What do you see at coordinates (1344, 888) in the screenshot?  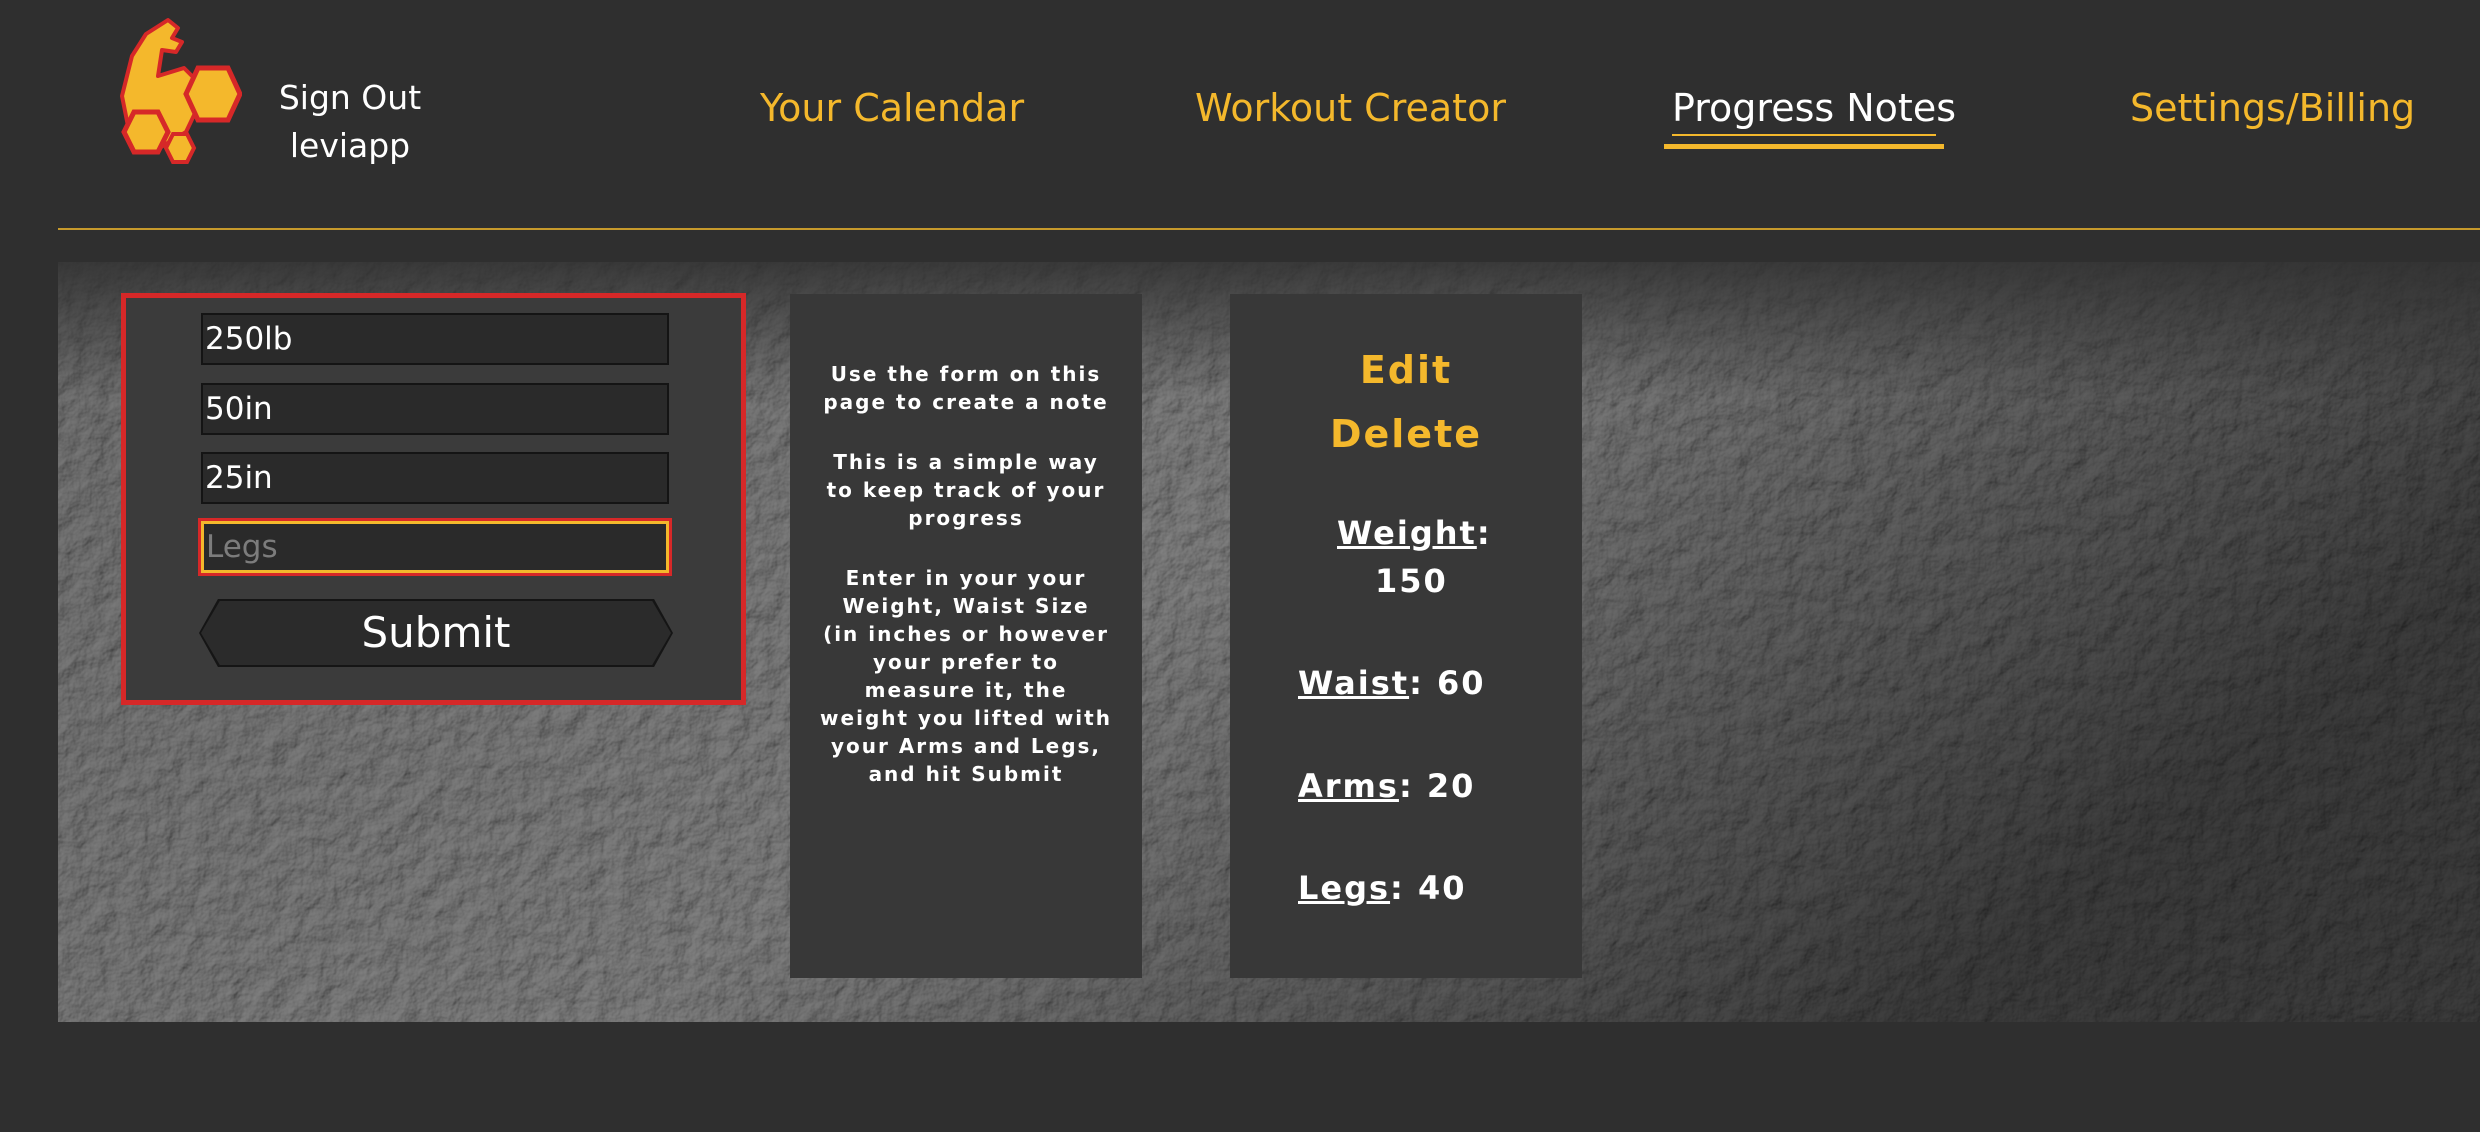 I see `legs-stat-label: Legs` at bounding box center [1344, 888].